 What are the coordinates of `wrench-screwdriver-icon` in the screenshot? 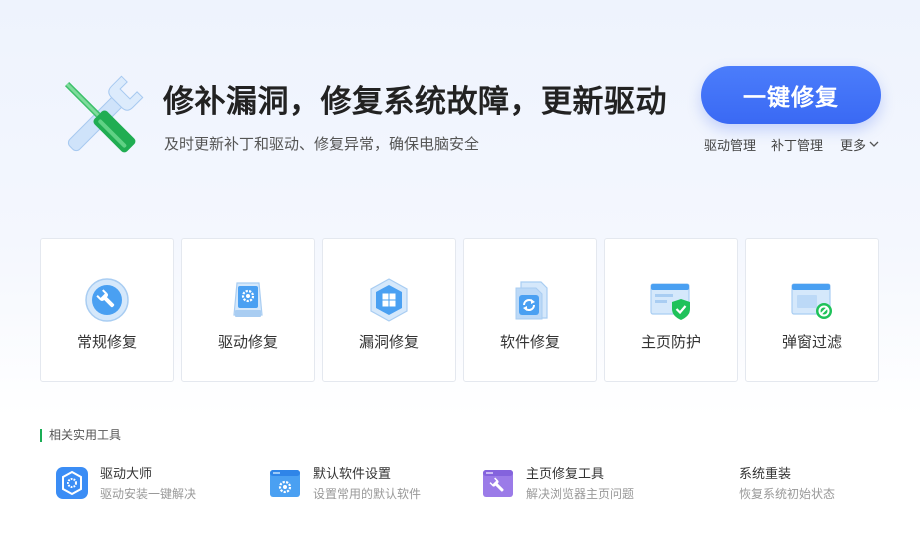 It's located at (101, 118).